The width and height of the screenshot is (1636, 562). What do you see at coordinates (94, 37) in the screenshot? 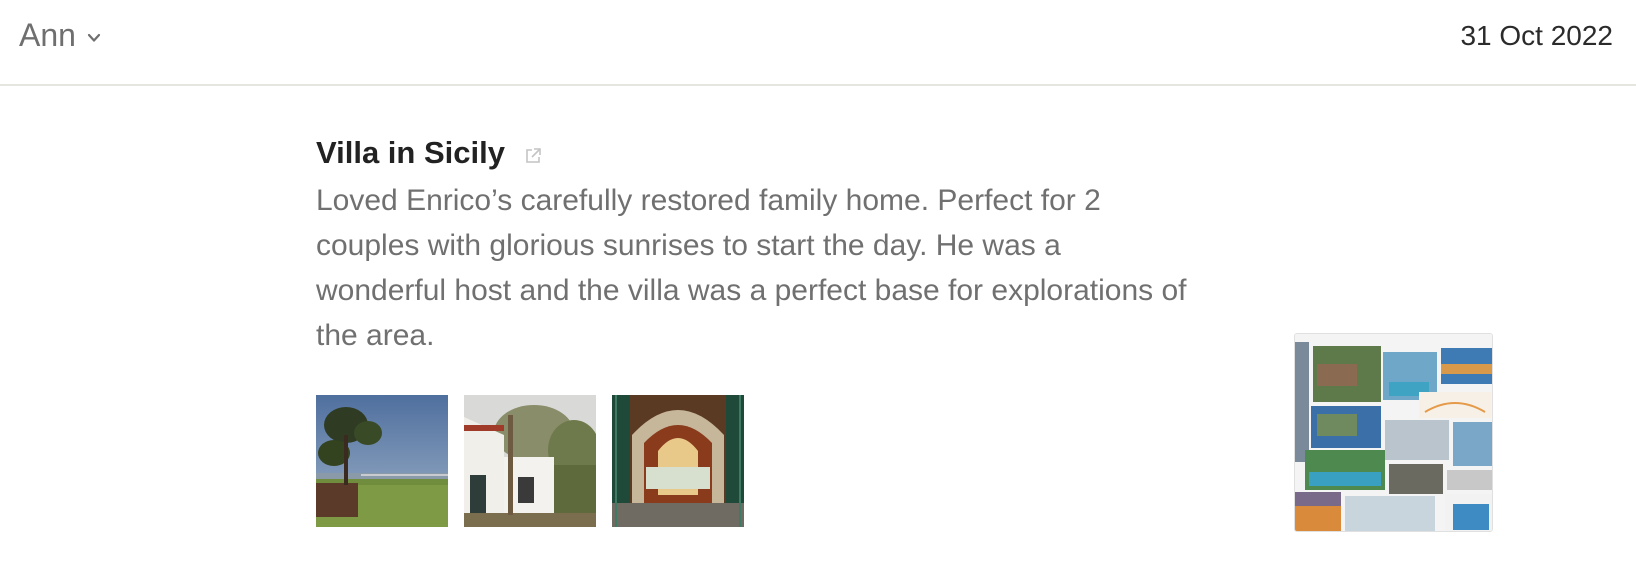
I see `chevron-down-icon` at bounding box center [94, 37].